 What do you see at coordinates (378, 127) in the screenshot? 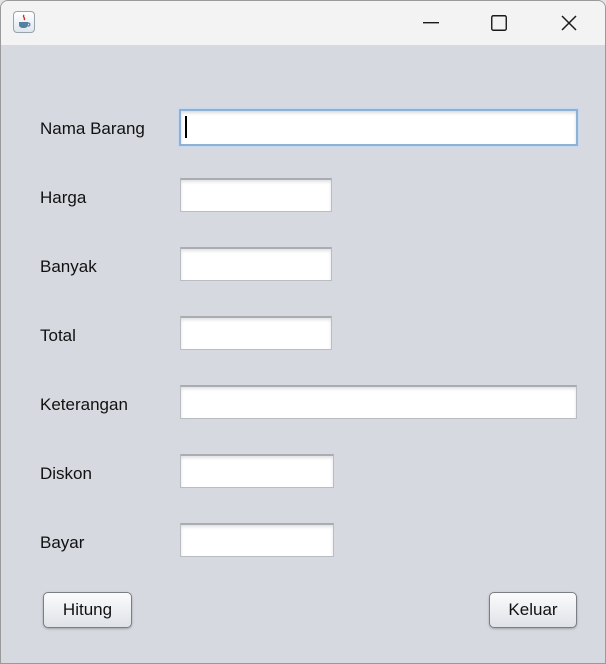
I see `nama-barang-field` at bounding box center [378, 127].